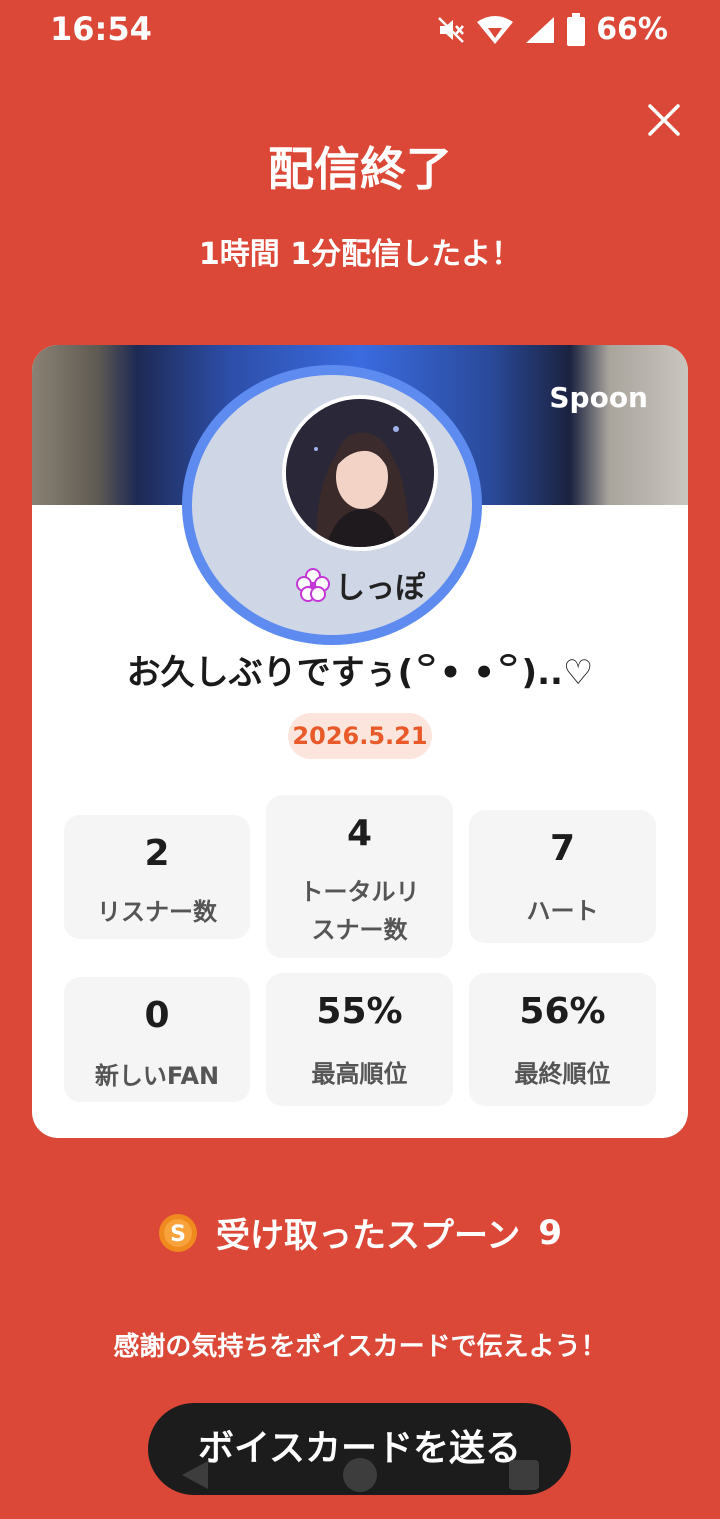 The width and height of the screenshot is (720, 1519). I want to click on broadcast-title: お久しぶりですぅ(꒪• •꒪)..♡, so click(360, 673).